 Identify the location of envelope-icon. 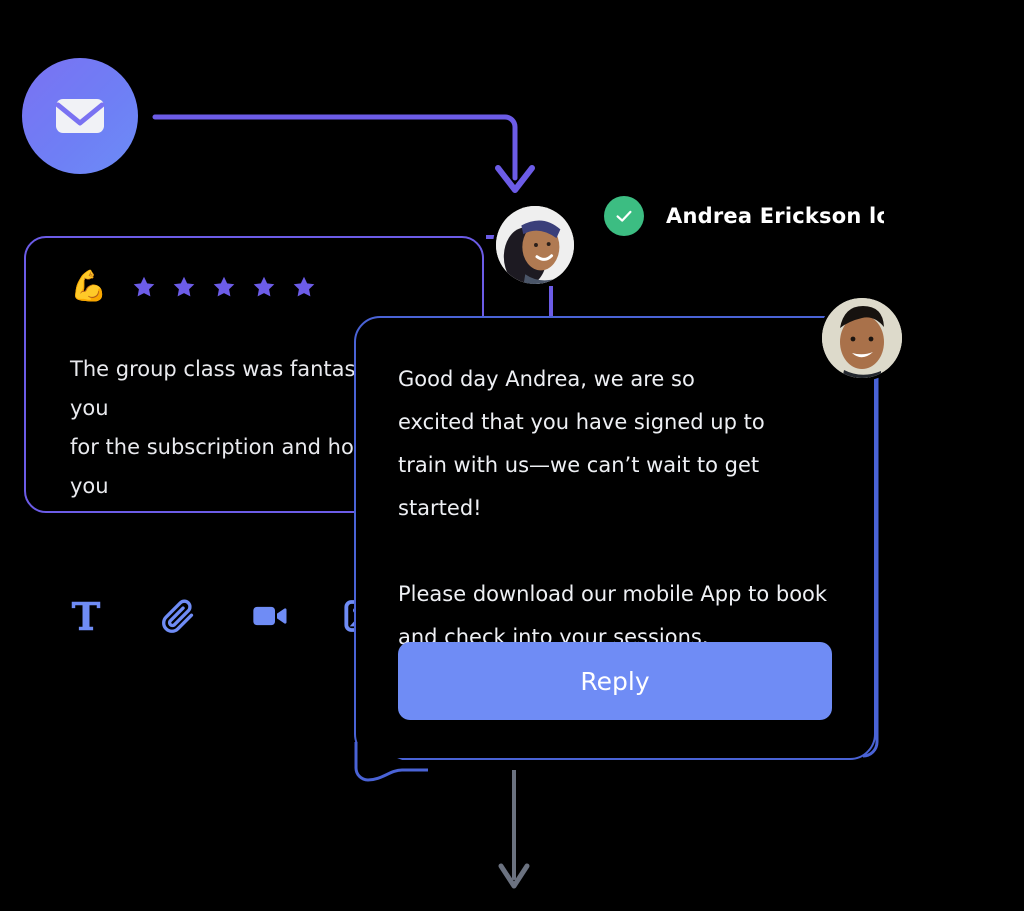
(80, 116).